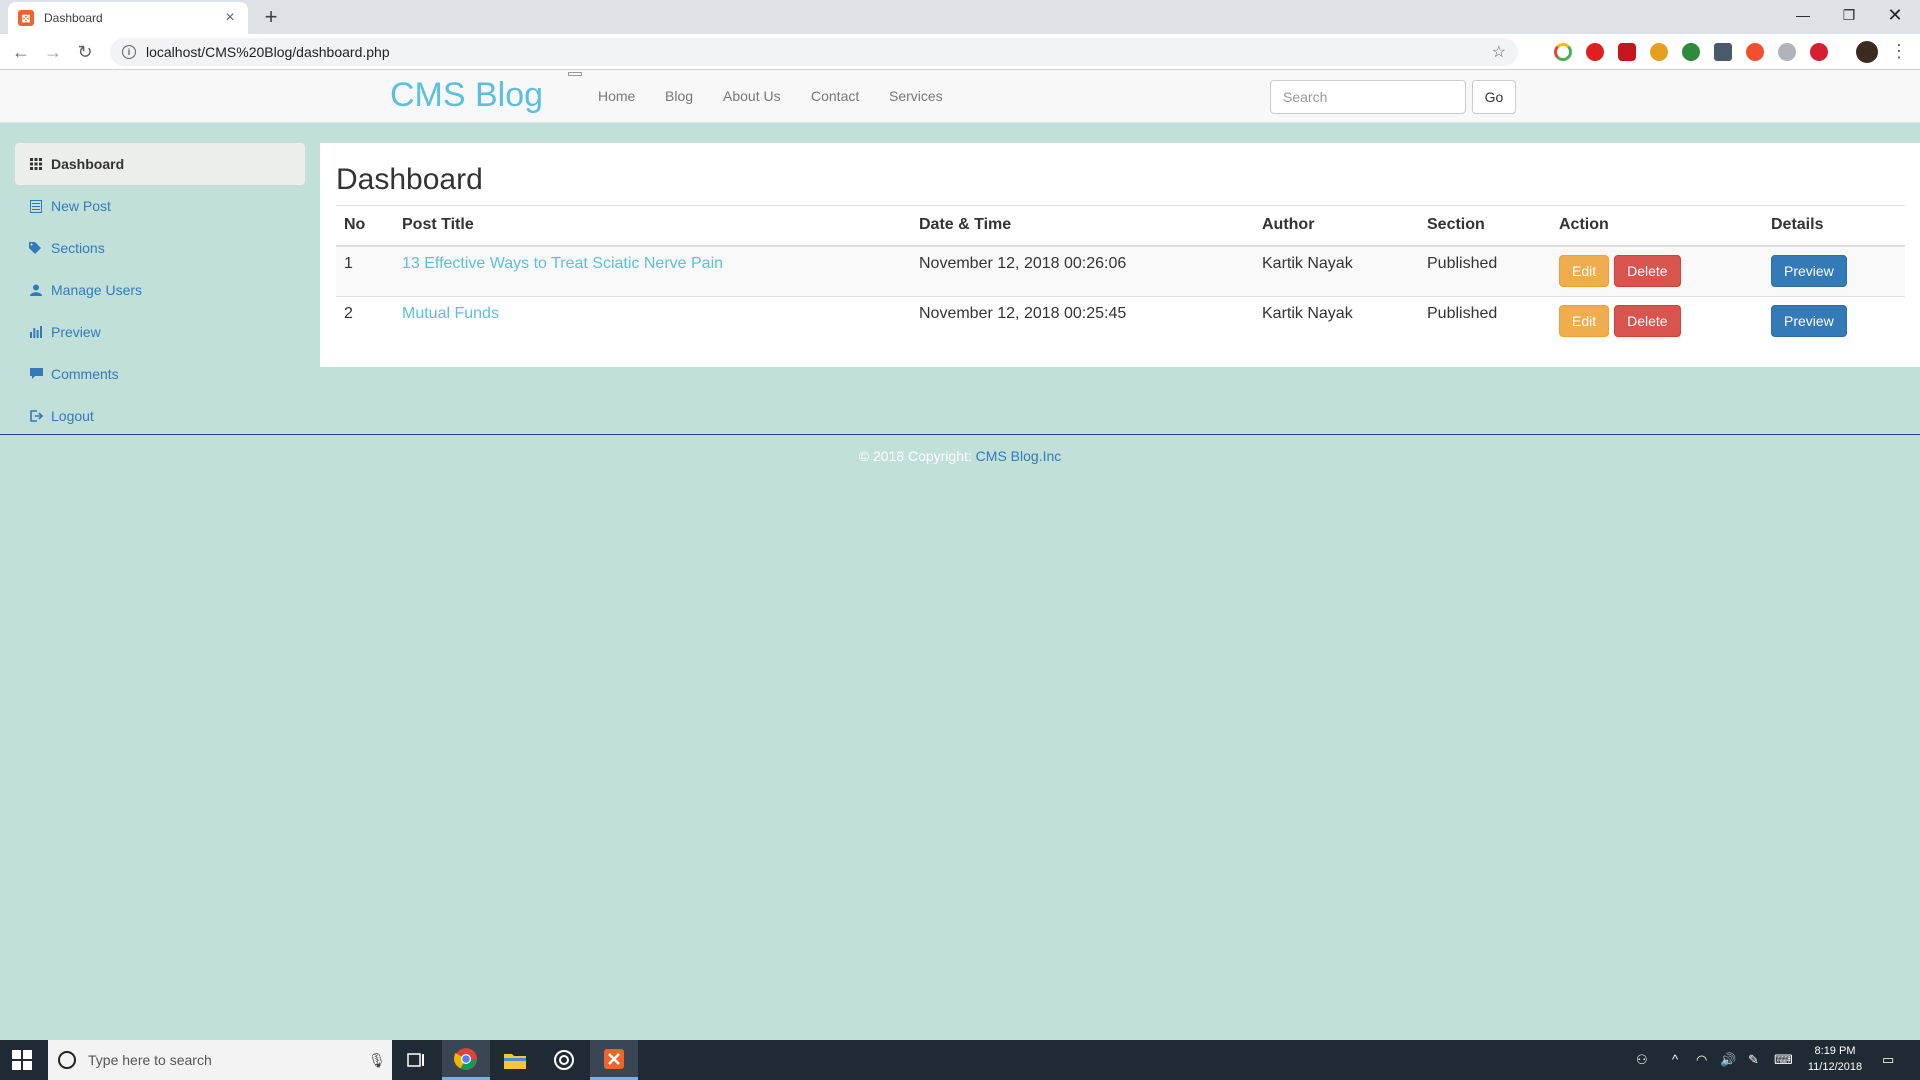 The height and width of the screenshot is (1080, 1920). I want to click on sidebar-item-comments: Comments, so click(160, 374).